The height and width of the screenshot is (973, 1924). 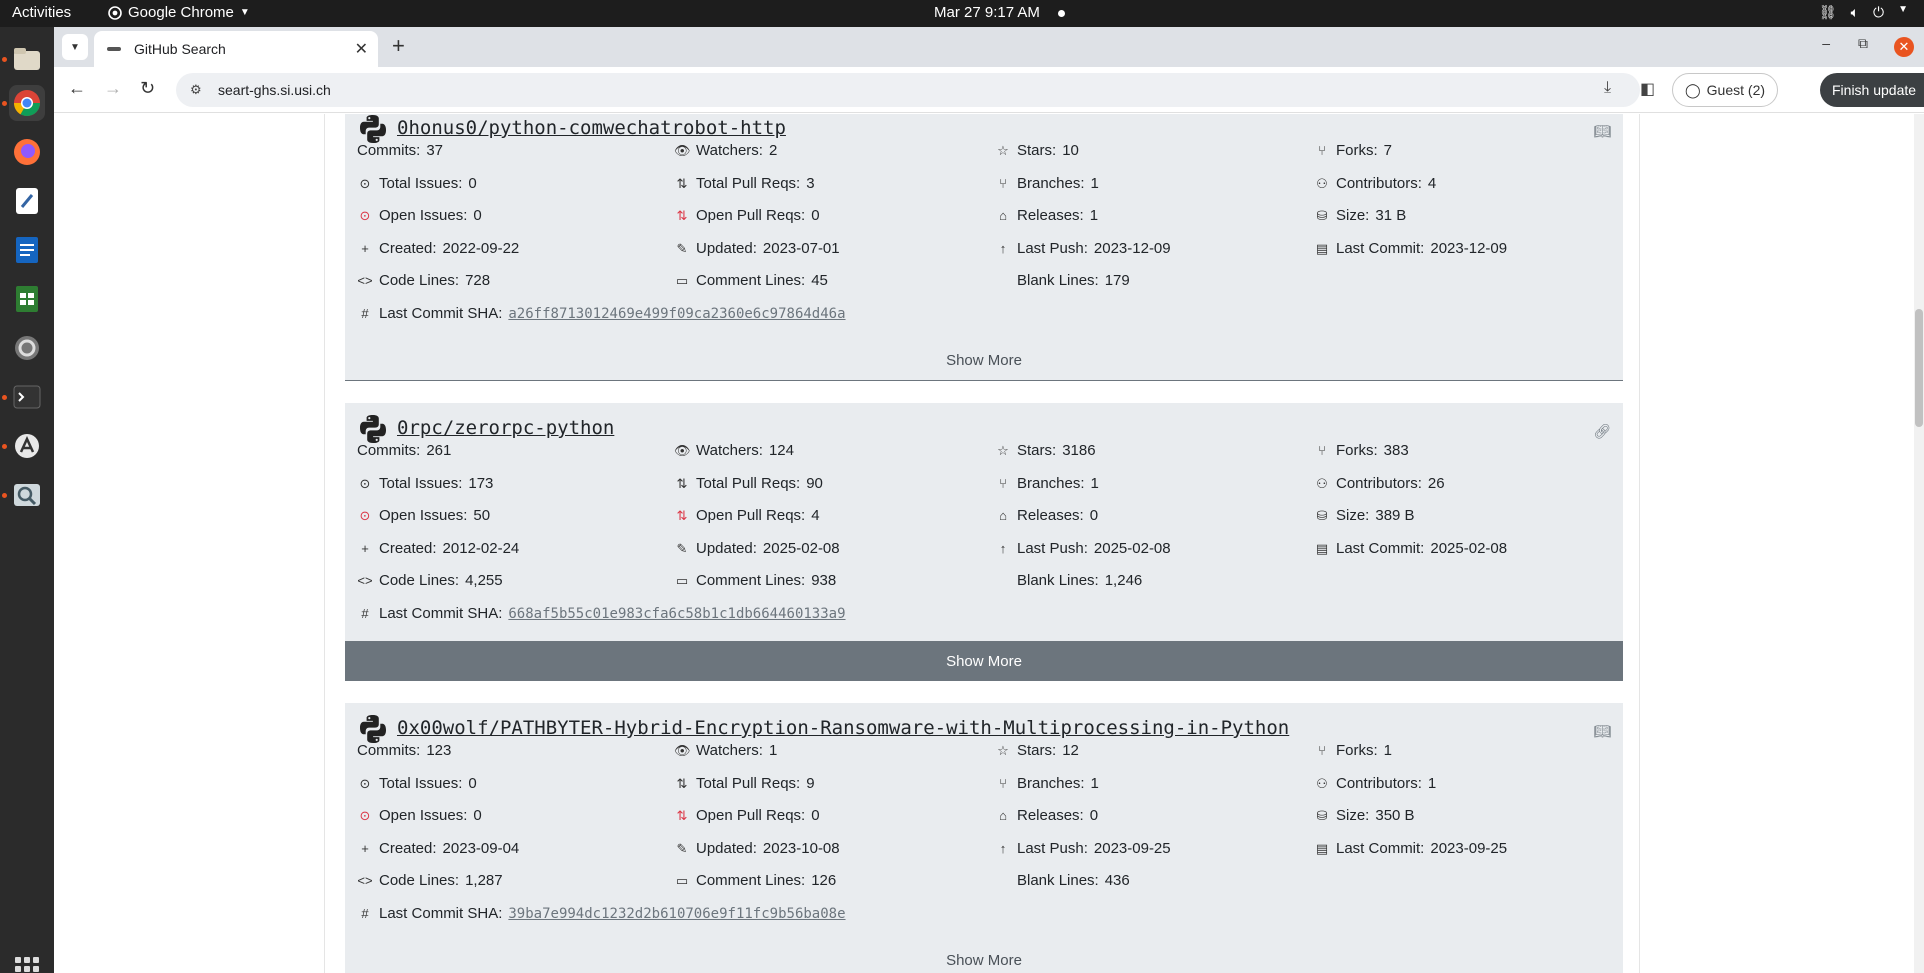 I want to click on stat-value: 2025-02-08, so click(x=1469, y=548).